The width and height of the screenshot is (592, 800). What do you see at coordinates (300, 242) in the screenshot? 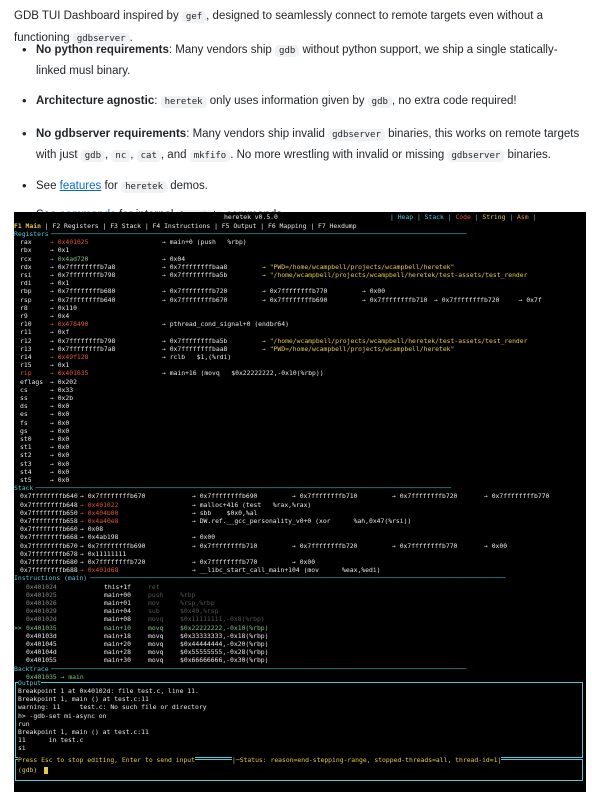
I see `register-row: rax → 0x401025 → main+0 (push %rbp)` at bounding box center [300, 242].